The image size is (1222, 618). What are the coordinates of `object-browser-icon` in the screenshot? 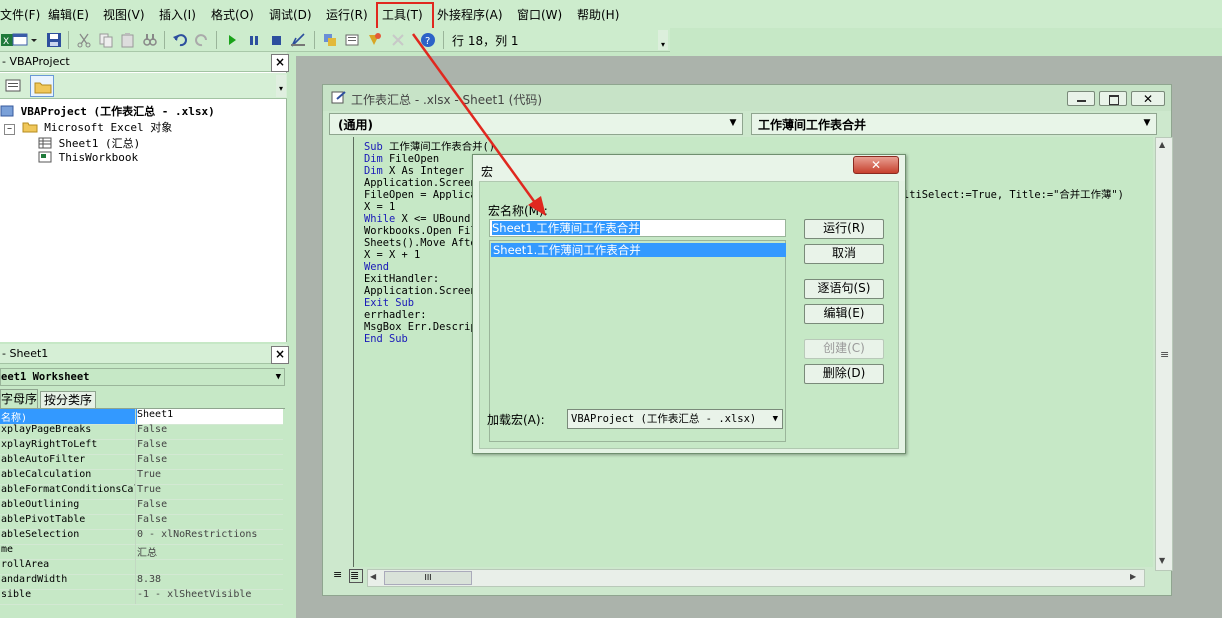 It's located at (374, 40).